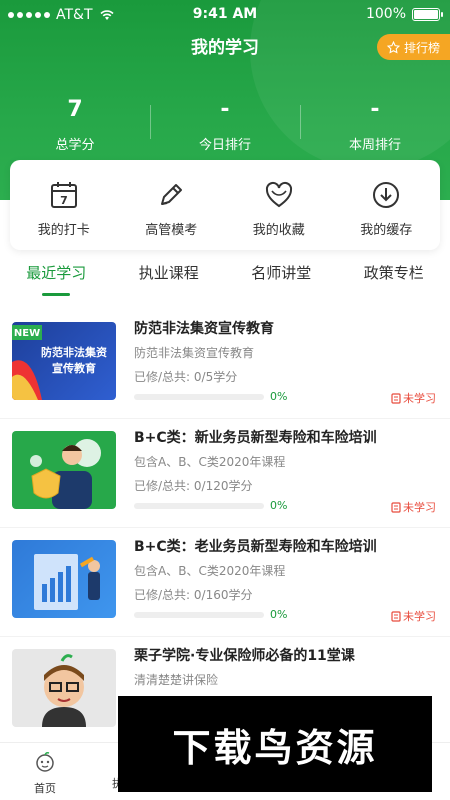  What do you see at coordinates (224, 145) in the screenshot?
I see `stat-label: 今日排行` at bounding box center [224, 145].